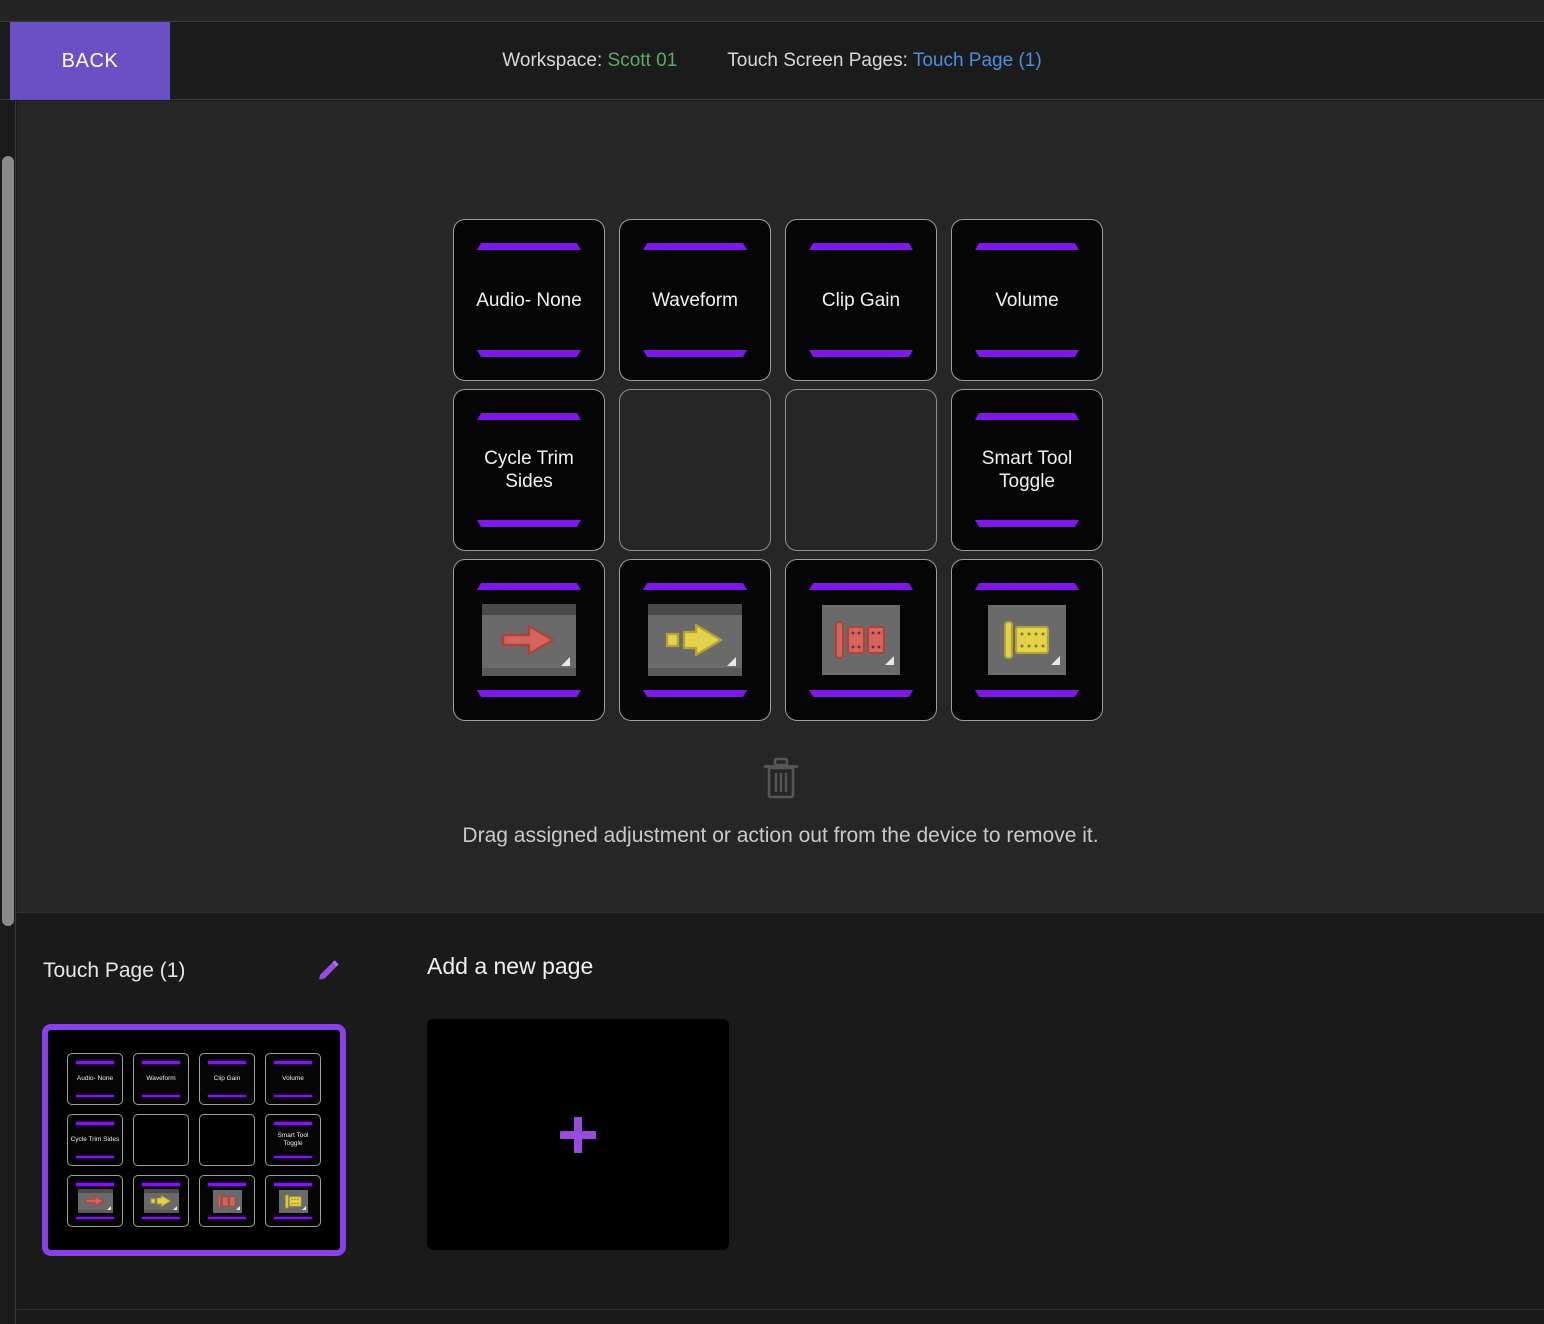 This screenshot has width=1544, height=1324. What do you see at coordinates (977, 60) in the screenshot?
I see `touch-pages-value: Touch Page (1)` at bounding box center [977, 60].